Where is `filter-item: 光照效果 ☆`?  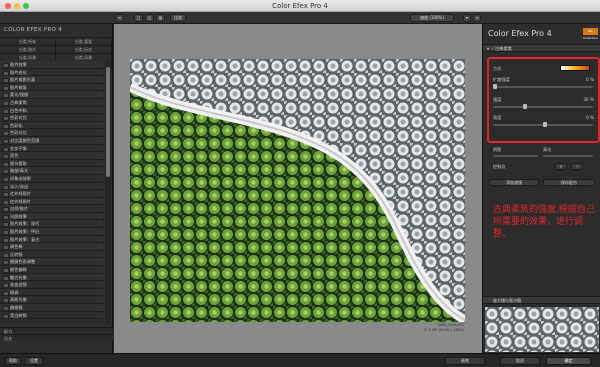 filter-item: 光照效果 ☆ is located at coordinates (52, 216).